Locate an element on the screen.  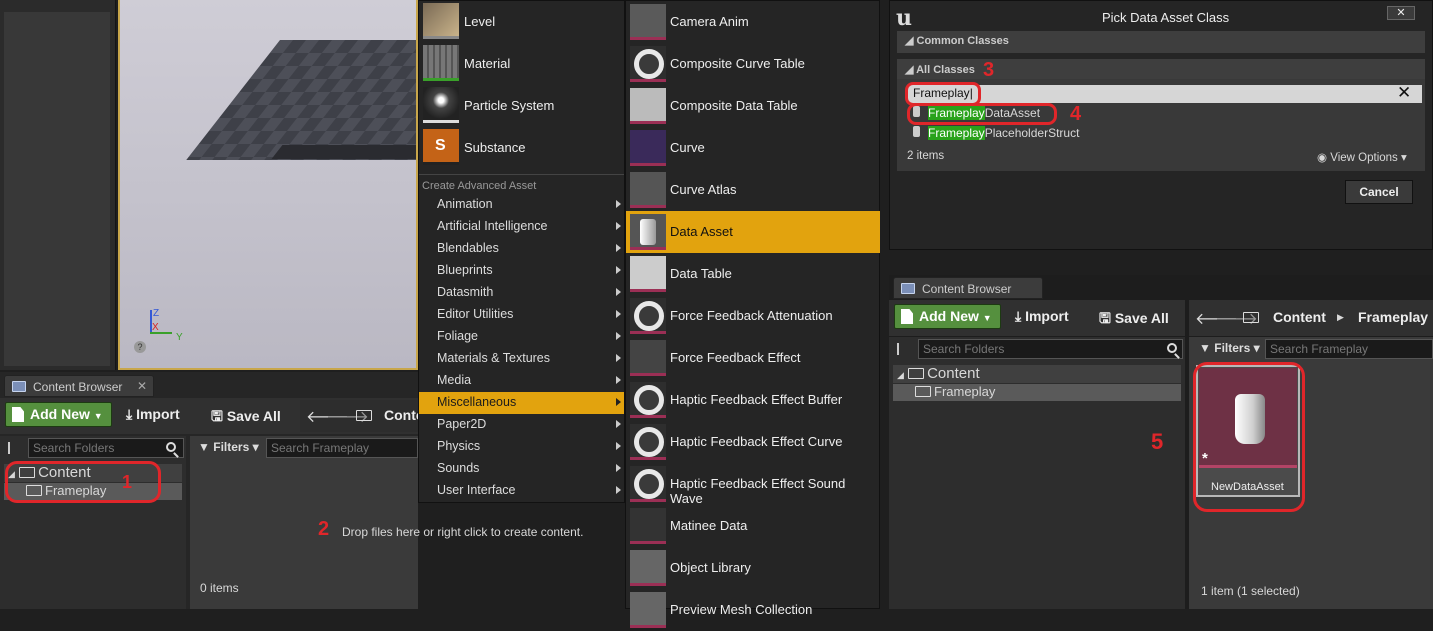
breadcrumb-frameplay: Frameplay is located at coordinates (1393, 317).